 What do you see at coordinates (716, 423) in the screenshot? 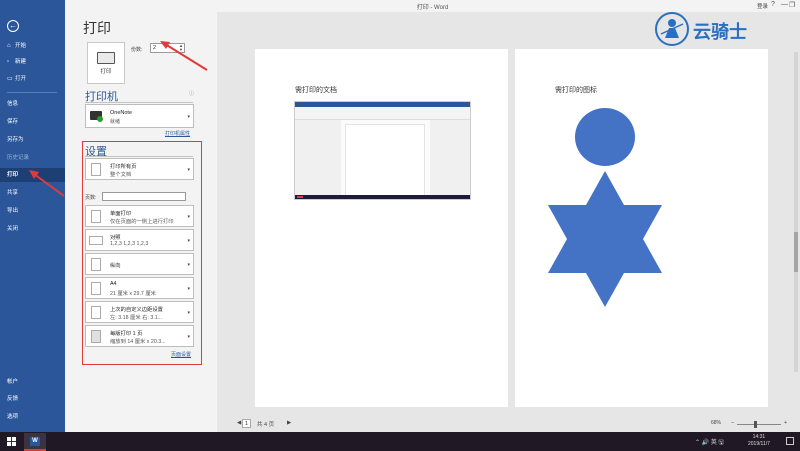
I see `zoom-level: 68%` at bounding box center [716, 423].